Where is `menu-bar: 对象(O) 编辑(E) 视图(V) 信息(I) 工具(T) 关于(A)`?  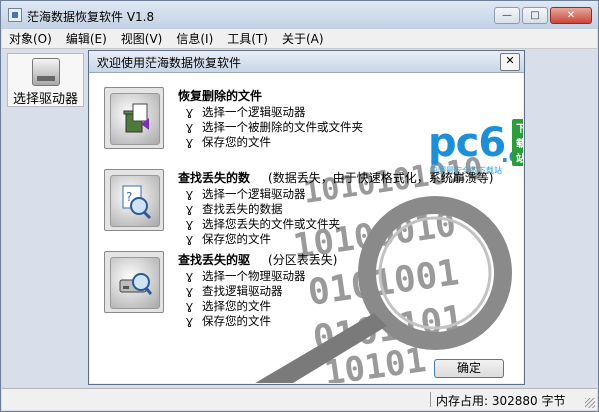
menu-bar: 对象(O) 编辑(E) 视图(V) 信息(I) 工具(T) 关于(A) is located at coordinates (299, 39).